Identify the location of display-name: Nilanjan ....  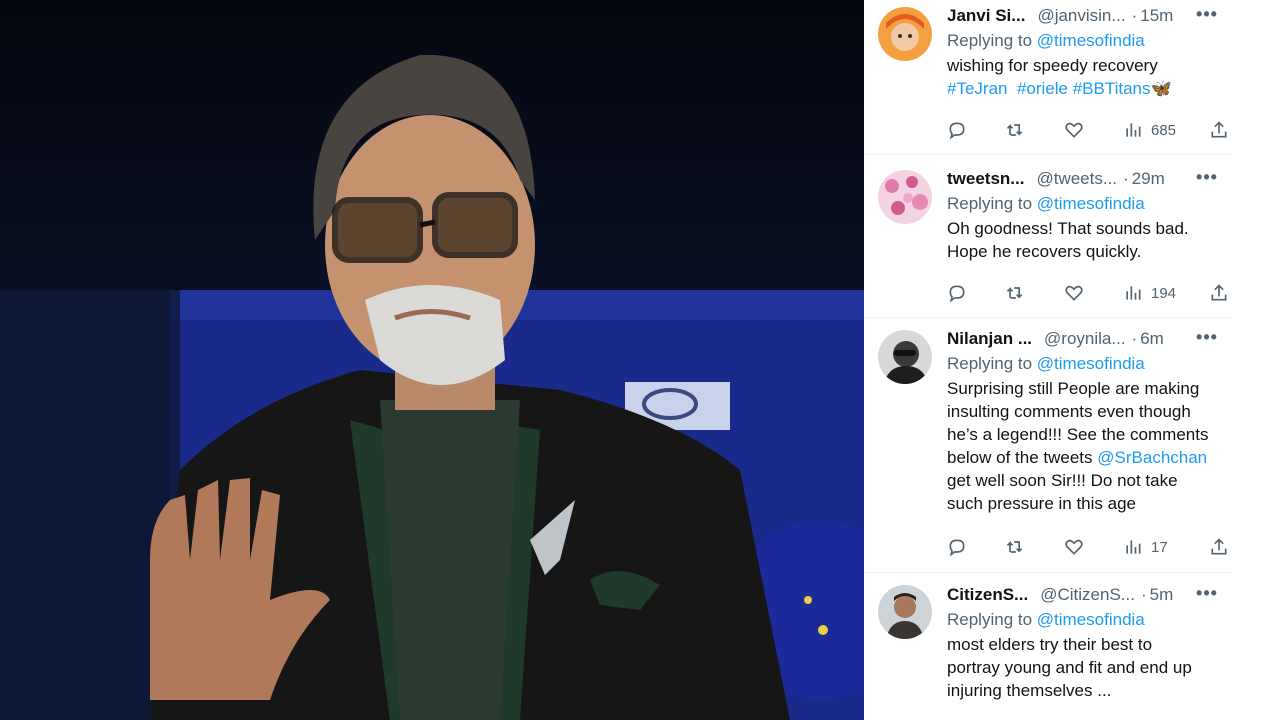
(989, 339).